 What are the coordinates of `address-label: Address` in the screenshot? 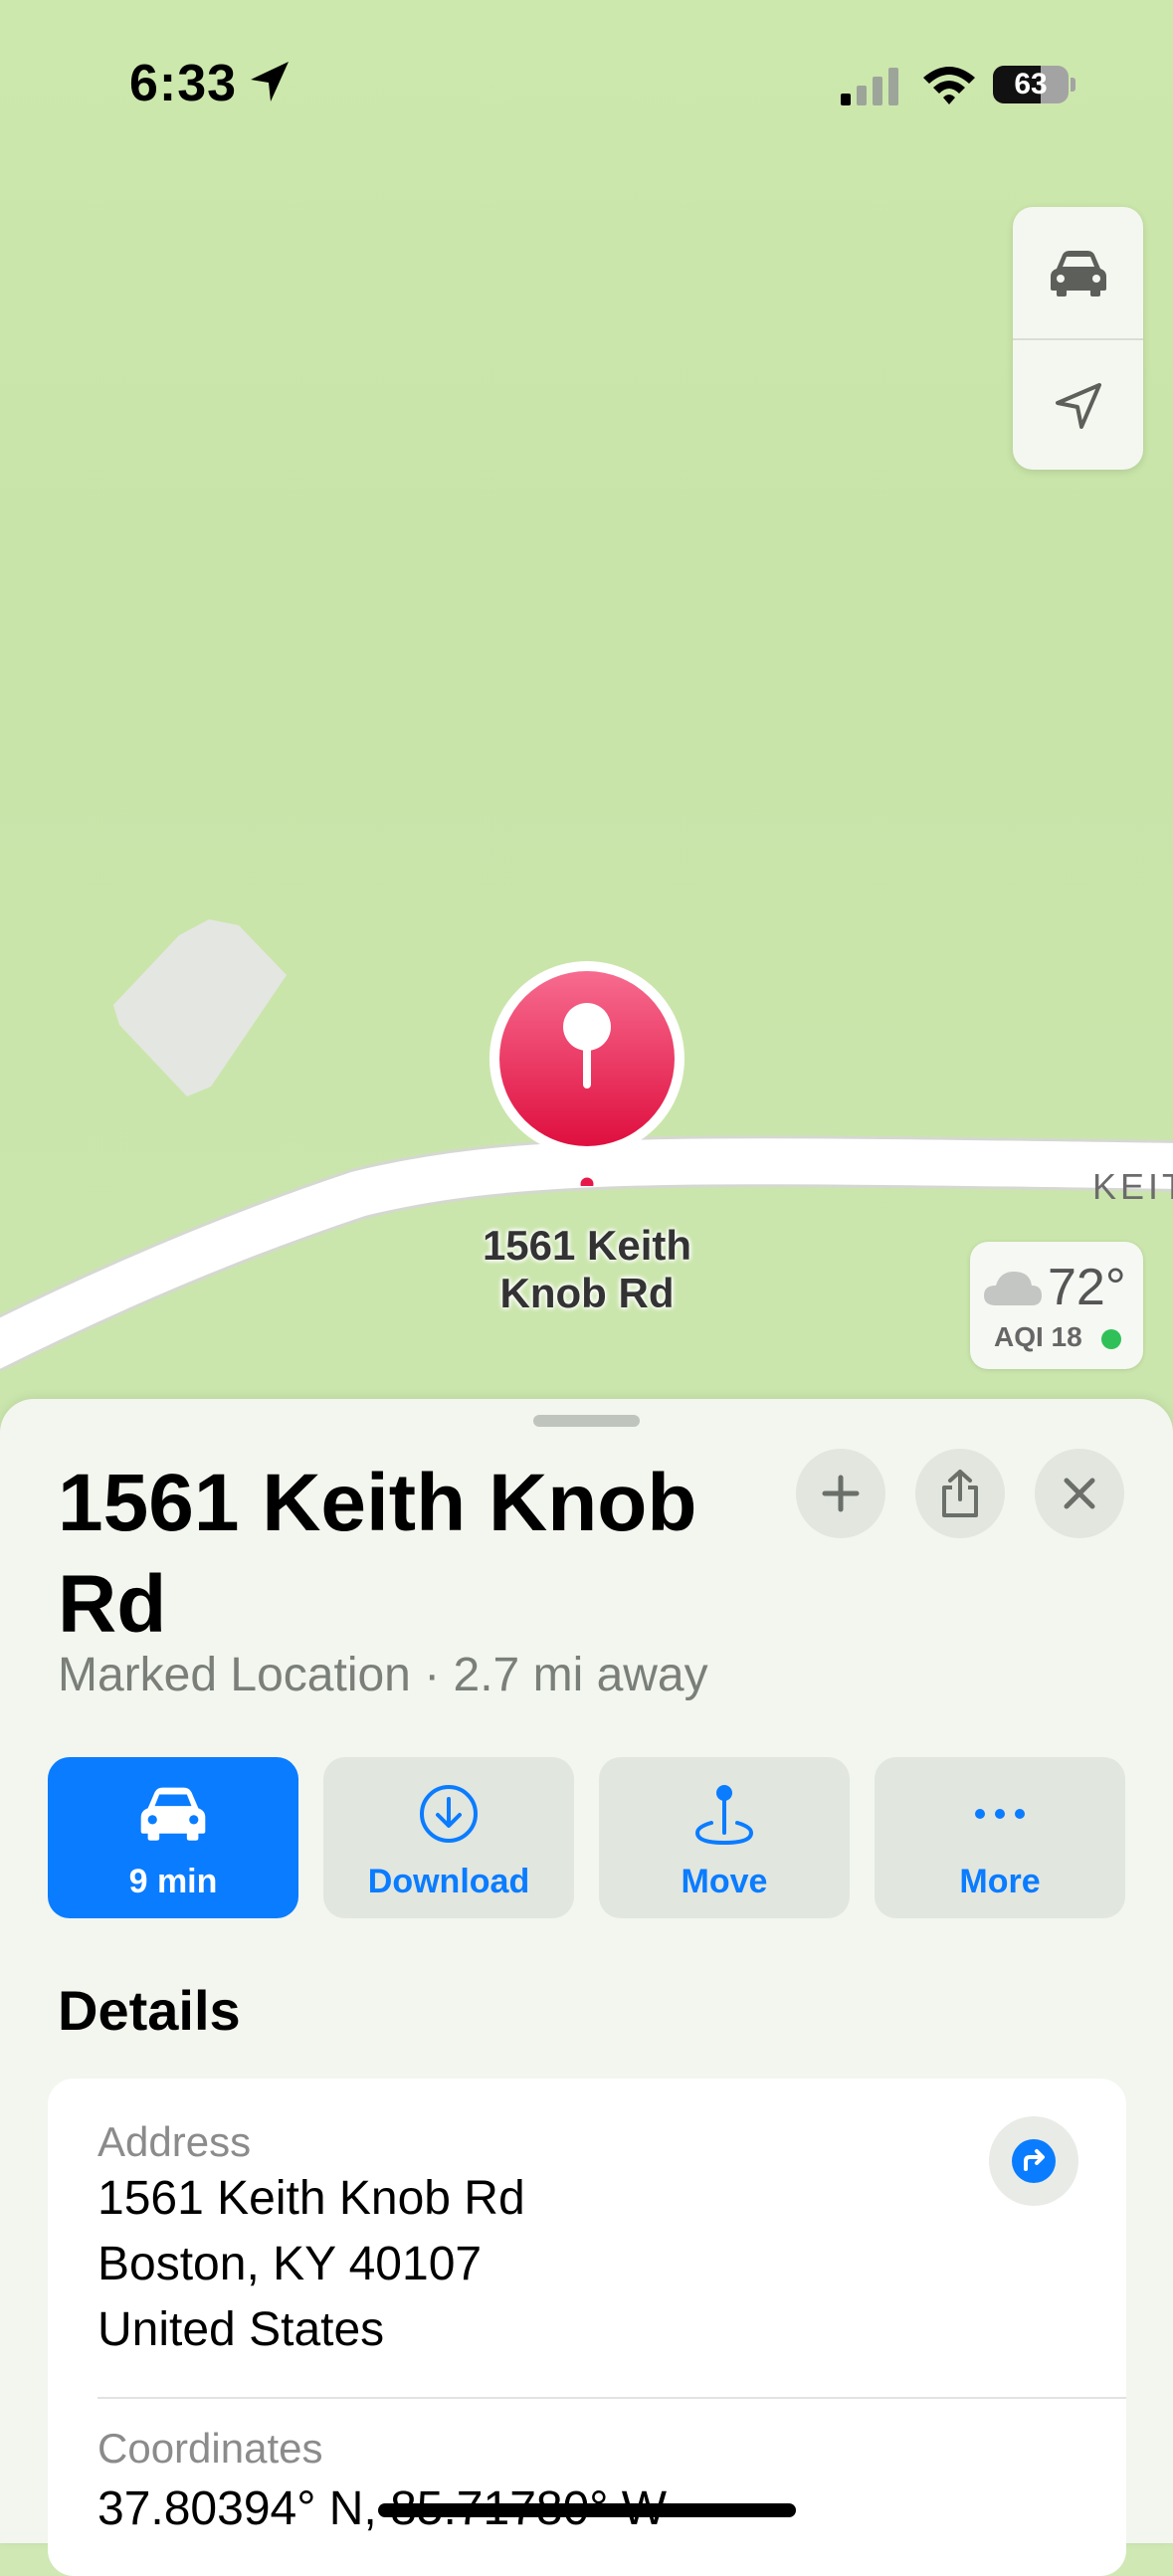 It's located at (175, 2141).